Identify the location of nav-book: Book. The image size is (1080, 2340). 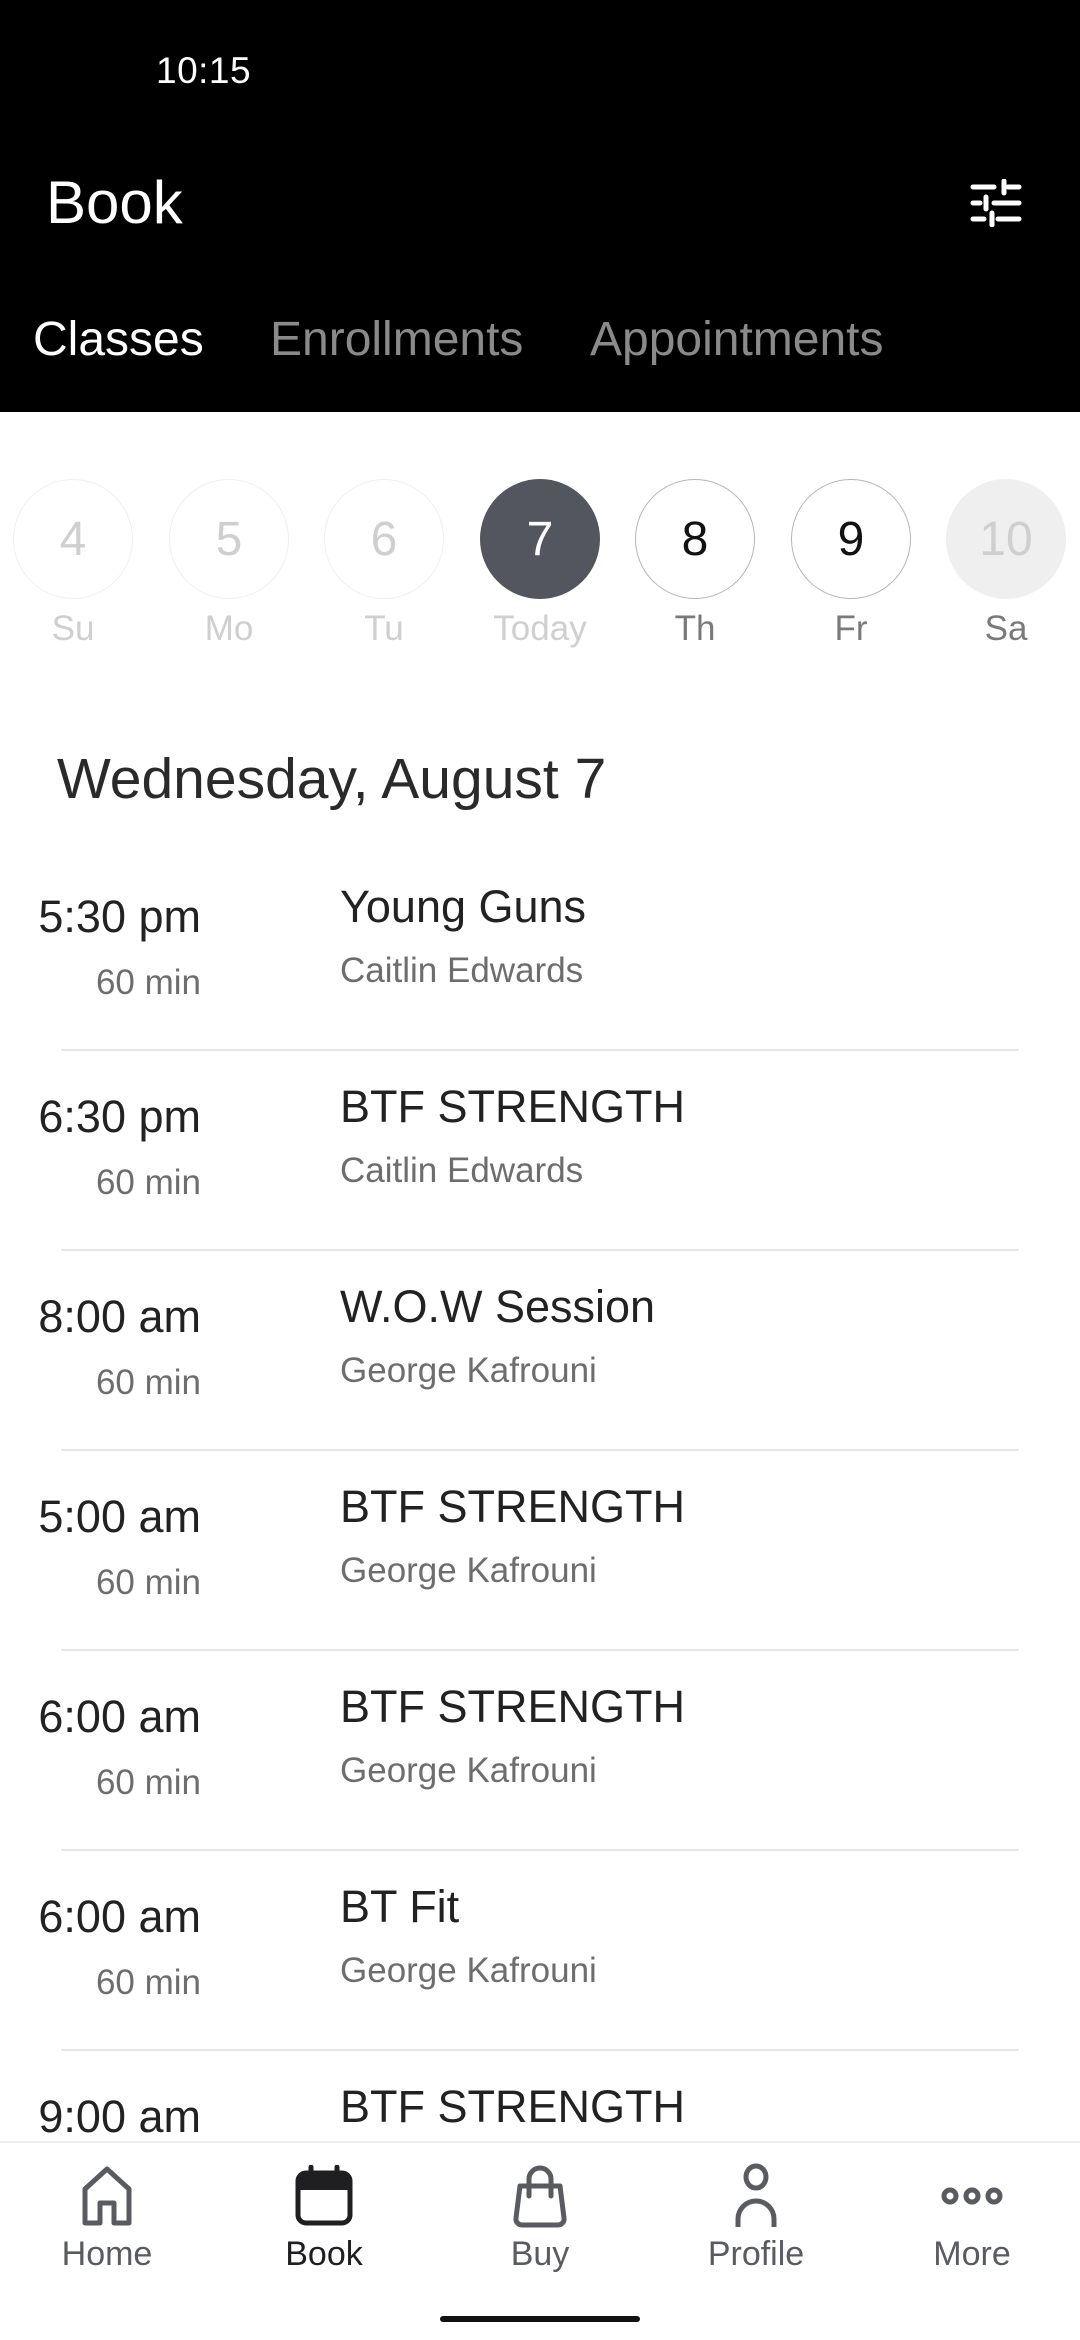
(324, 2218).